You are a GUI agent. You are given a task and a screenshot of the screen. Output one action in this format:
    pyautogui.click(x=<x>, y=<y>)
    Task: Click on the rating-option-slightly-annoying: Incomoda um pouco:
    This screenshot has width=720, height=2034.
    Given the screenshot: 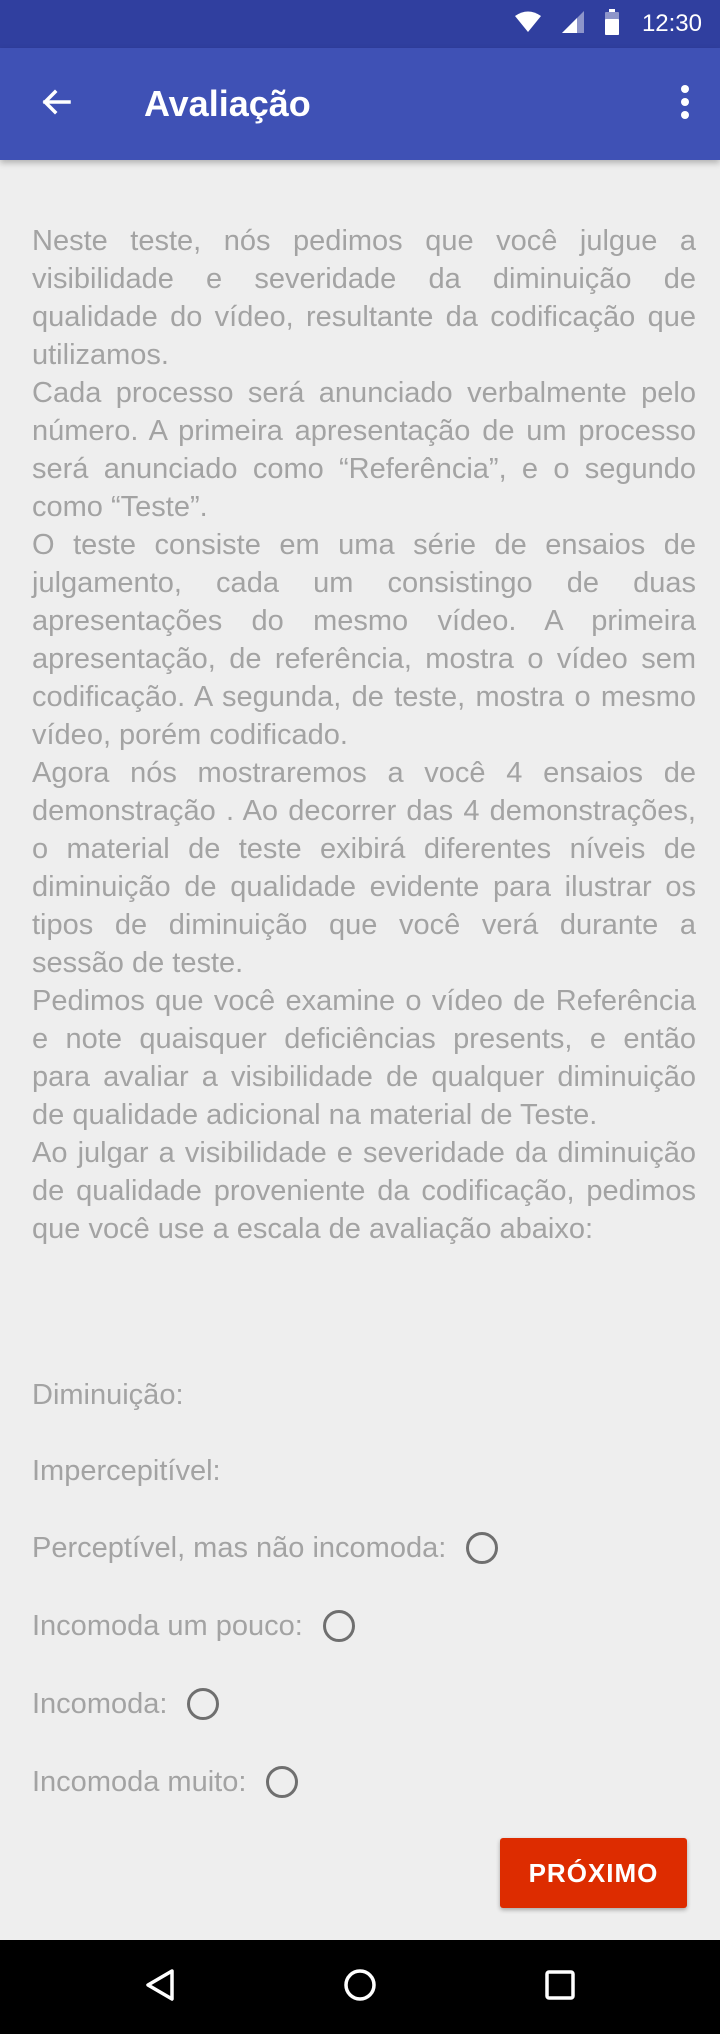 What is the action you would take?
    pyautogui.click(x=193, y=1626)
    